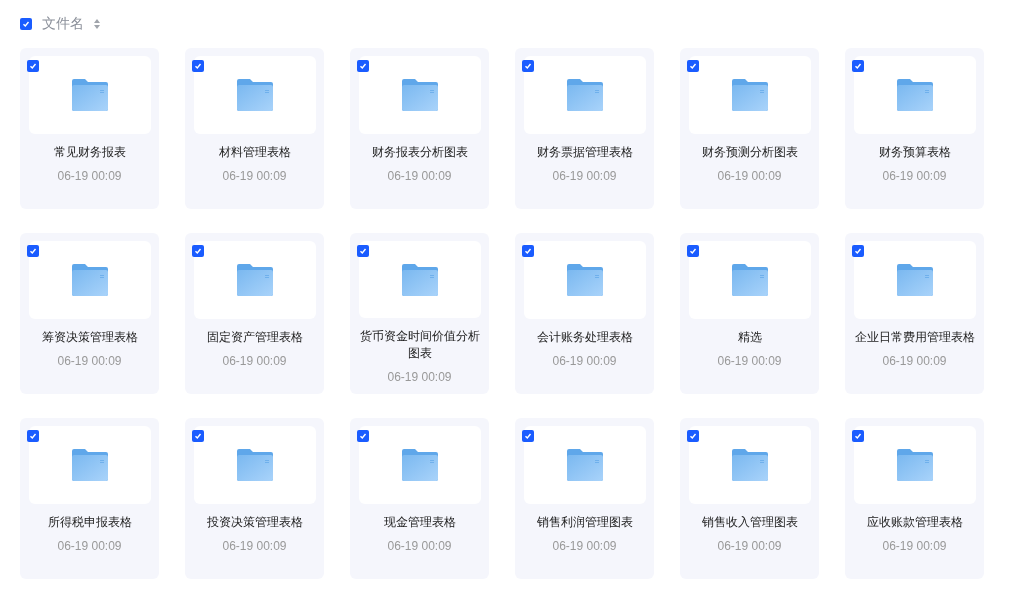 This screenshot has height=606, width=1024. Describe the element at coordinates (749, 152) in the screenshot. I see `file-name: 财务预测分析图表` at that location.